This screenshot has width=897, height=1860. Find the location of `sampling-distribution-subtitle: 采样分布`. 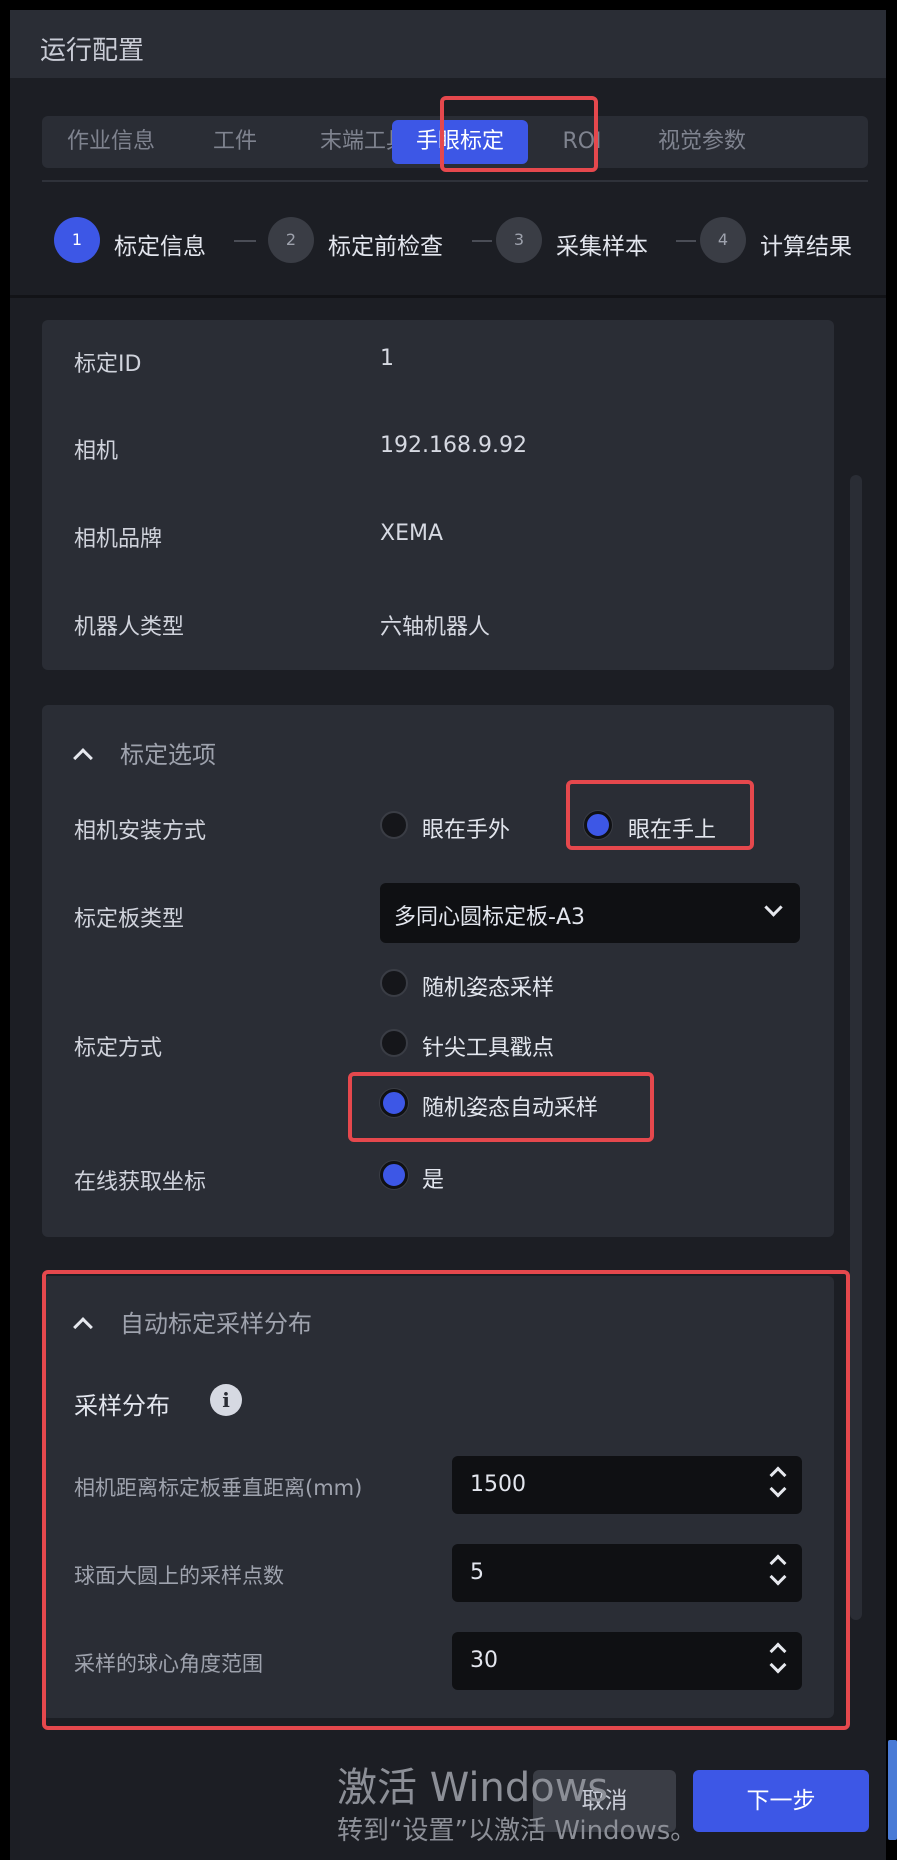

sampling-distribution-subtitle: 采样分布 is located at coordinates (122, 1406).